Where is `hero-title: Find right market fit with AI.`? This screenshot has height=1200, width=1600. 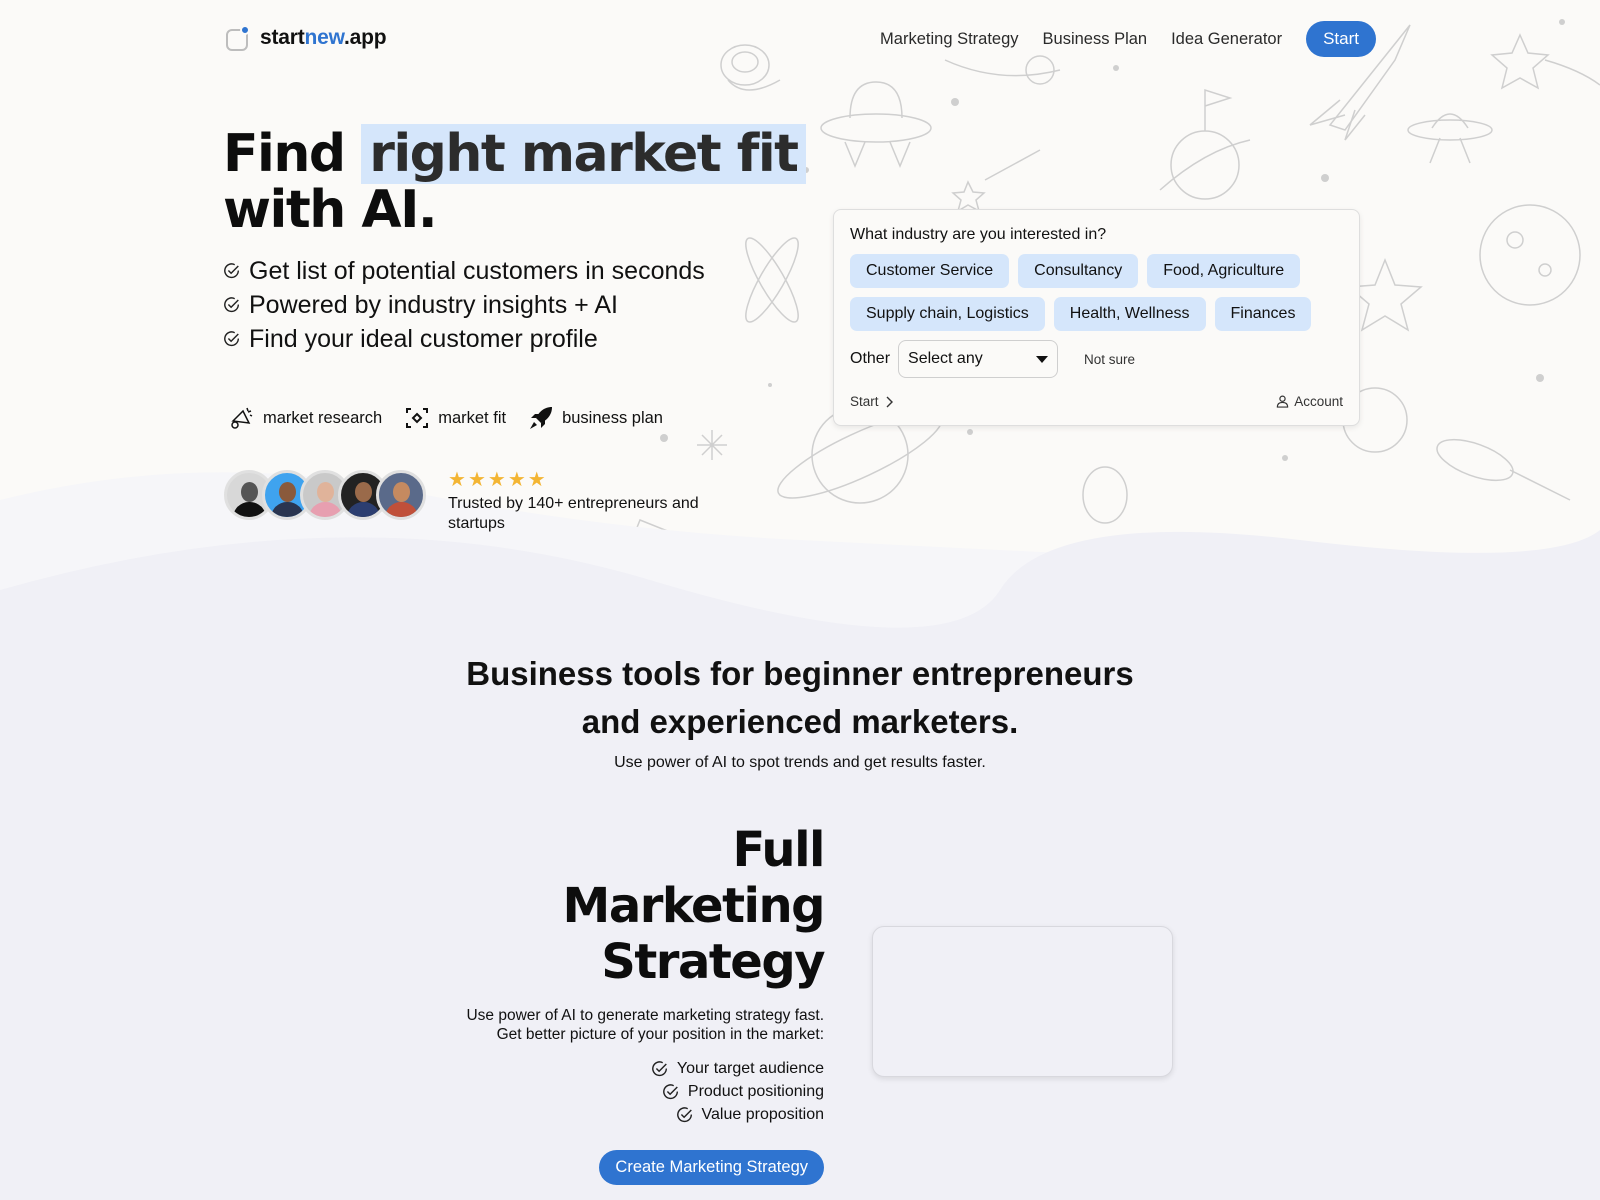 hero-title: Find right market fit with AI. is located at coordinates (514, 181).